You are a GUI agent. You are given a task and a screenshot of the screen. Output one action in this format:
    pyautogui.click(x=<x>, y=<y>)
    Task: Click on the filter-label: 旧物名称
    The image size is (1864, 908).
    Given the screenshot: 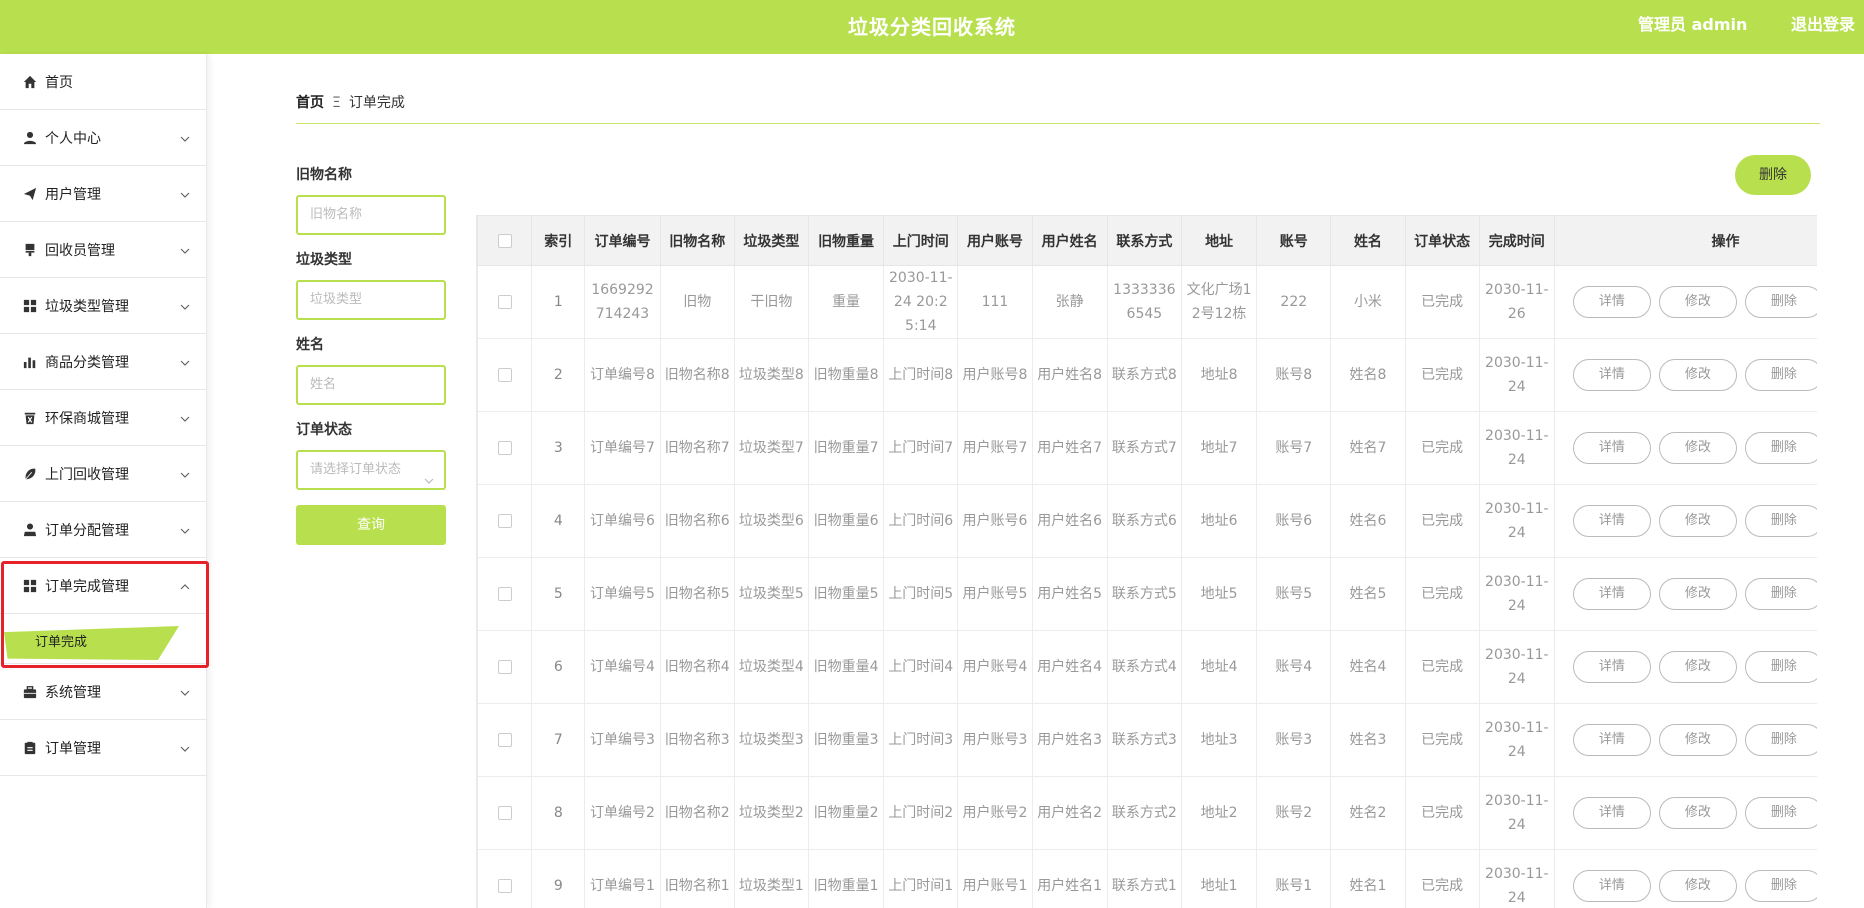 What is the action you would take?
    pyautogui.click(x=324, y=175)
    